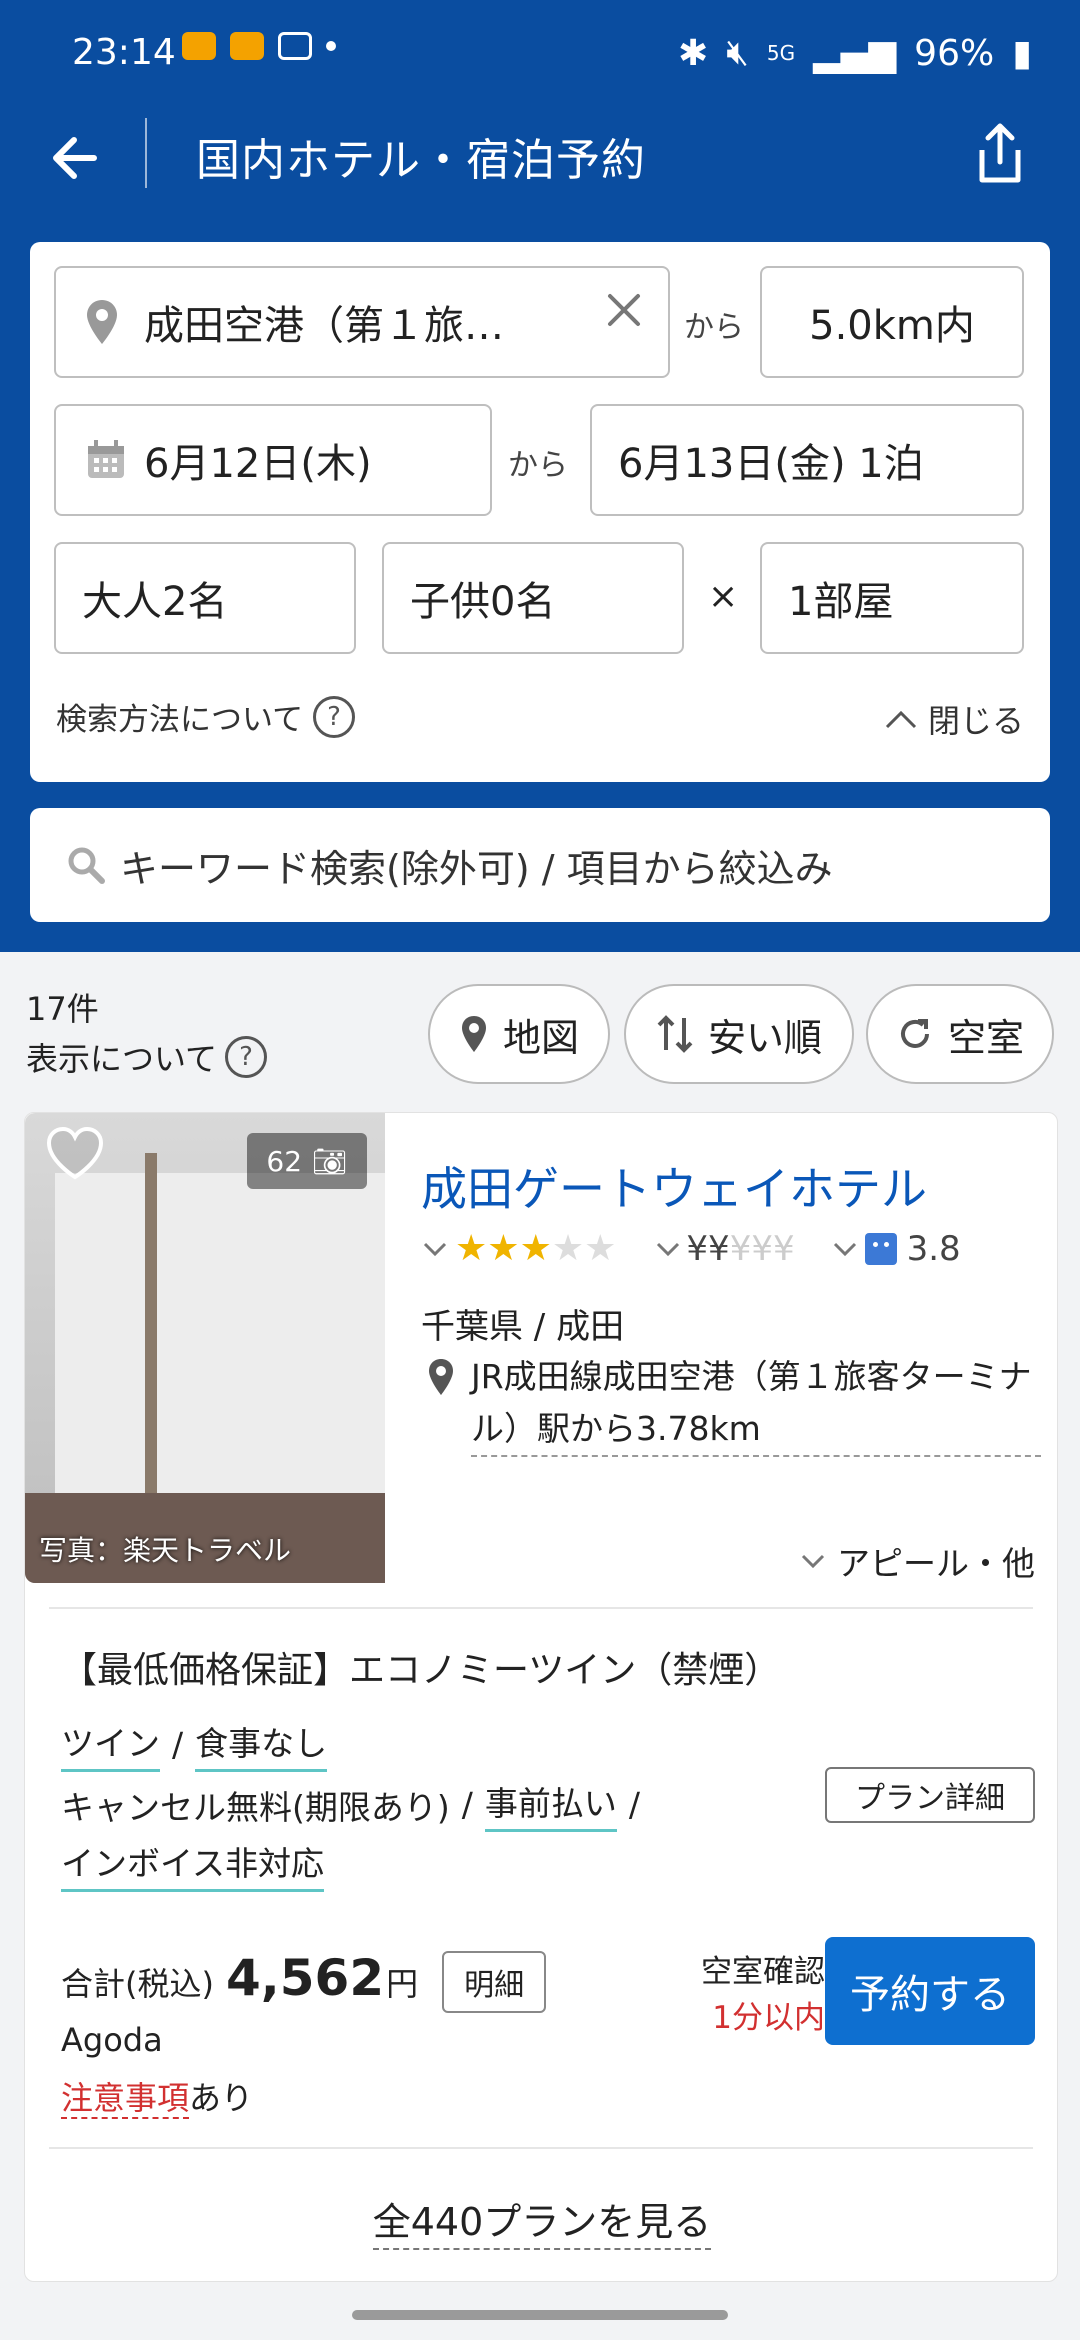 The image size is (1080, 2340). What do you see at coordinates (124, 52) in the screenshot?
I see `status-time: 23:14` at bounding box center [124, 52].